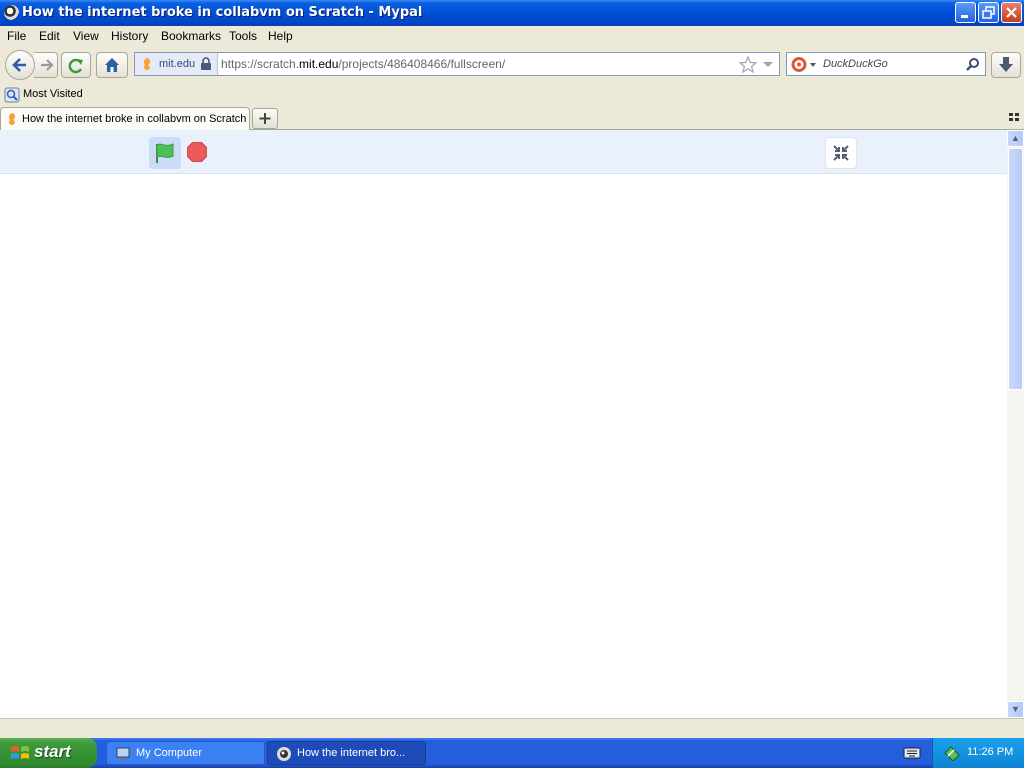 This screenshot has width=1024, height=768. I want to click on most-visited-folder: Most Visited, so click(58, 95).